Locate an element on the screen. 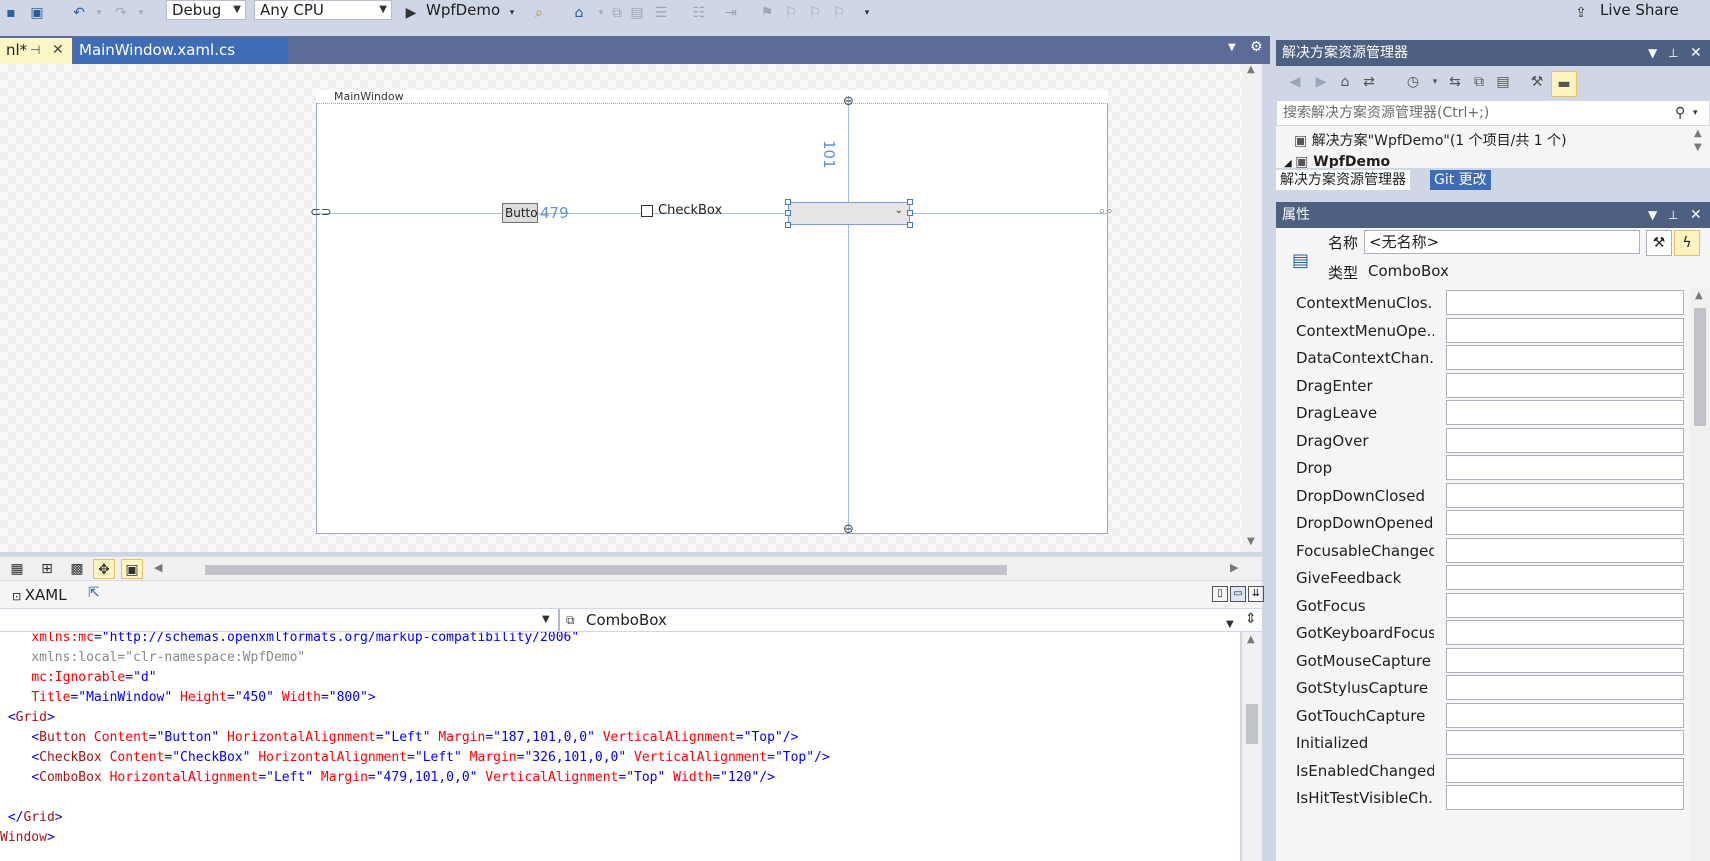  switch-views-icon: ⇄ is located at coordinates (1369, 82).